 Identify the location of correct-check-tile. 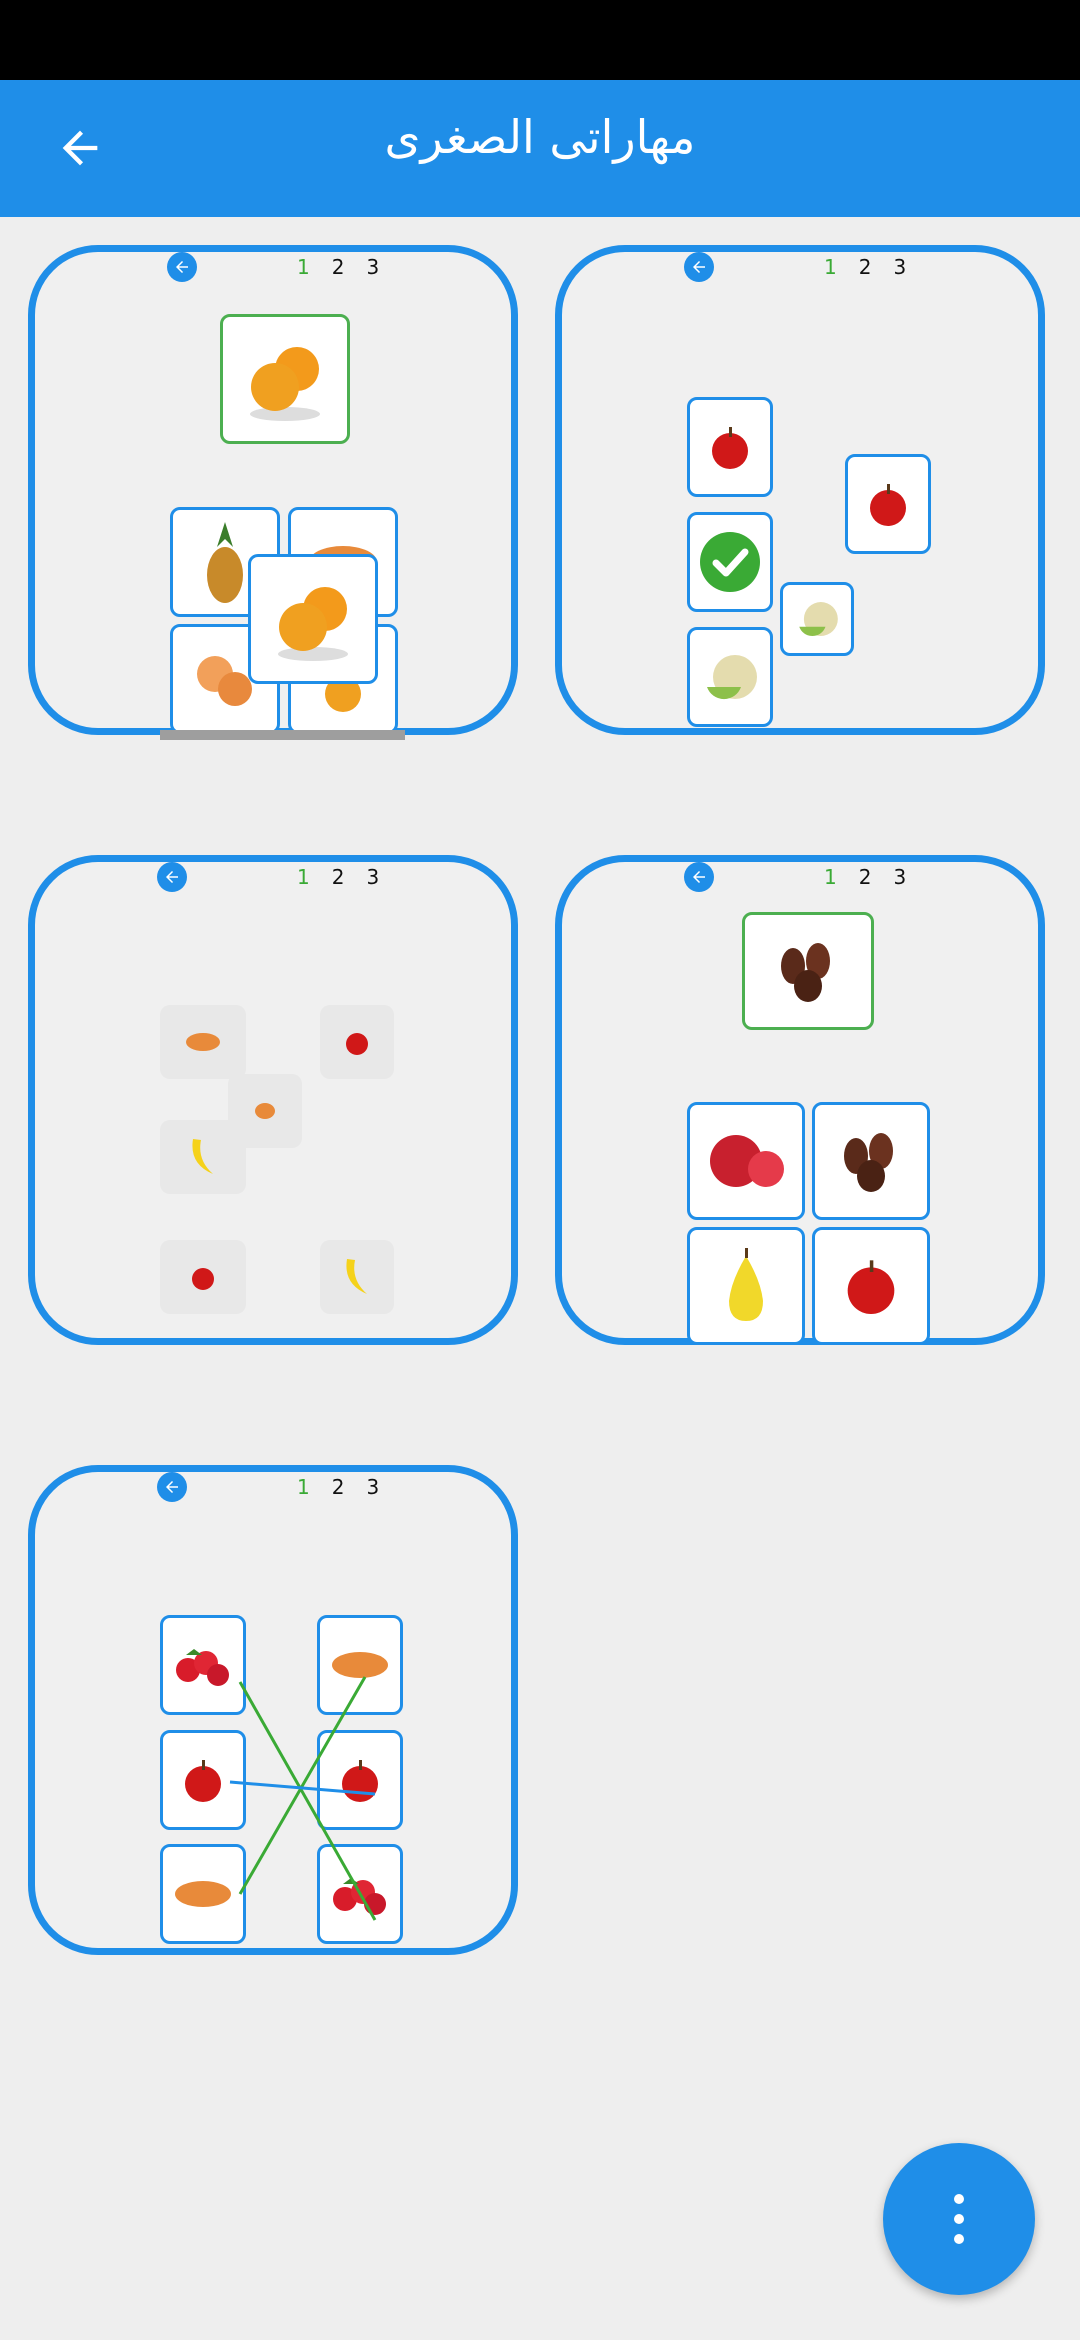
(730, 562).